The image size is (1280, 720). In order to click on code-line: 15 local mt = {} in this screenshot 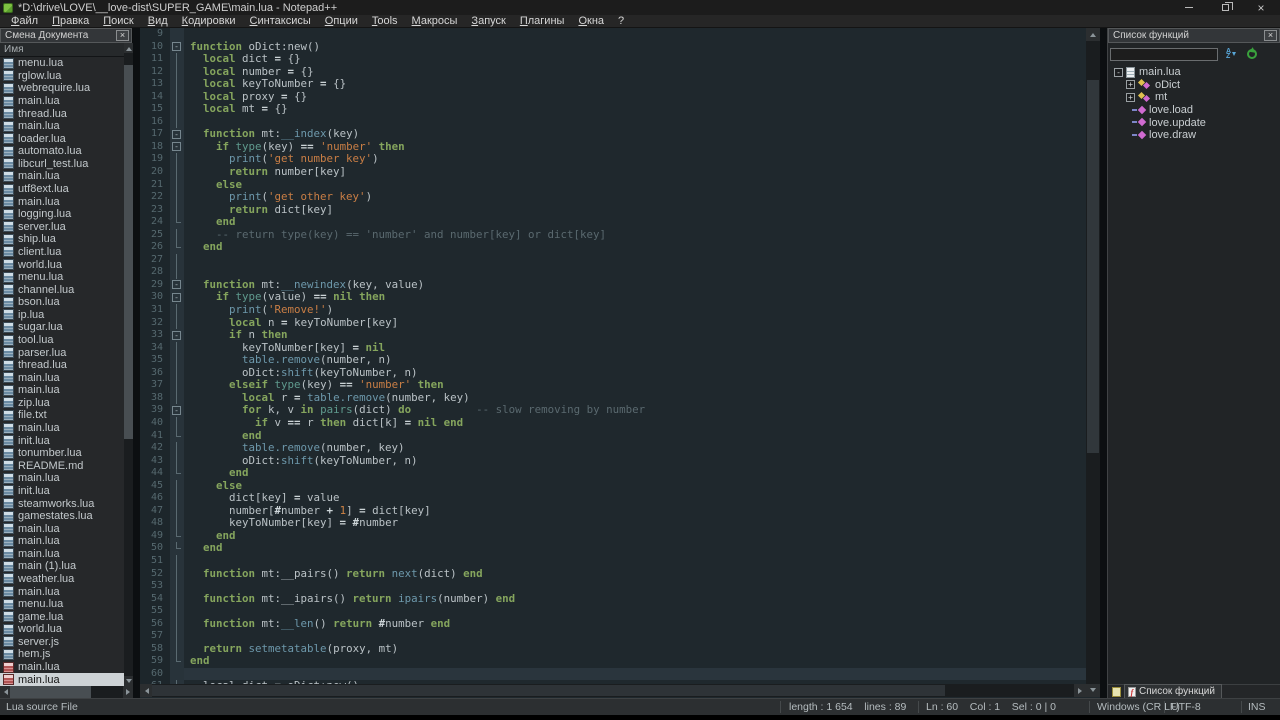, I will do `click(613, 109)`.